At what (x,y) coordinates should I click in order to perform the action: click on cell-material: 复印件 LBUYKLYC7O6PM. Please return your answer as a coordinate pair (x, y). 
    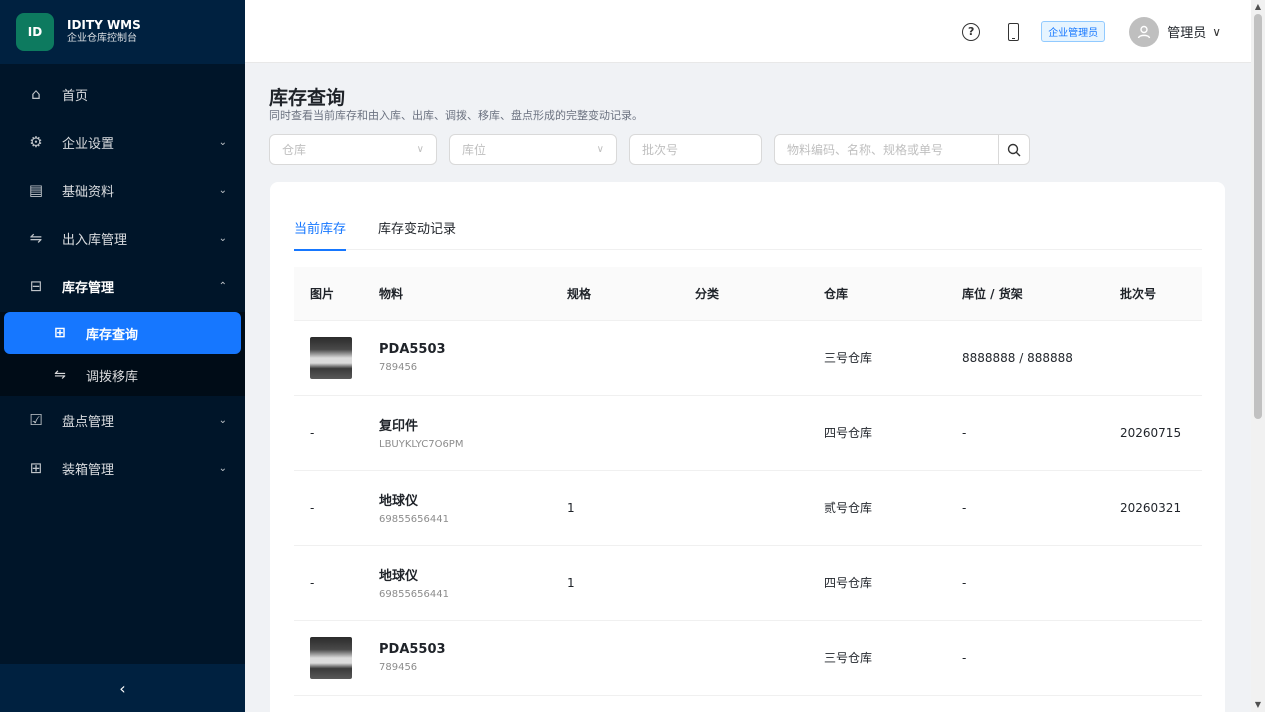
    Looking at the image, I should click on (457, 433).